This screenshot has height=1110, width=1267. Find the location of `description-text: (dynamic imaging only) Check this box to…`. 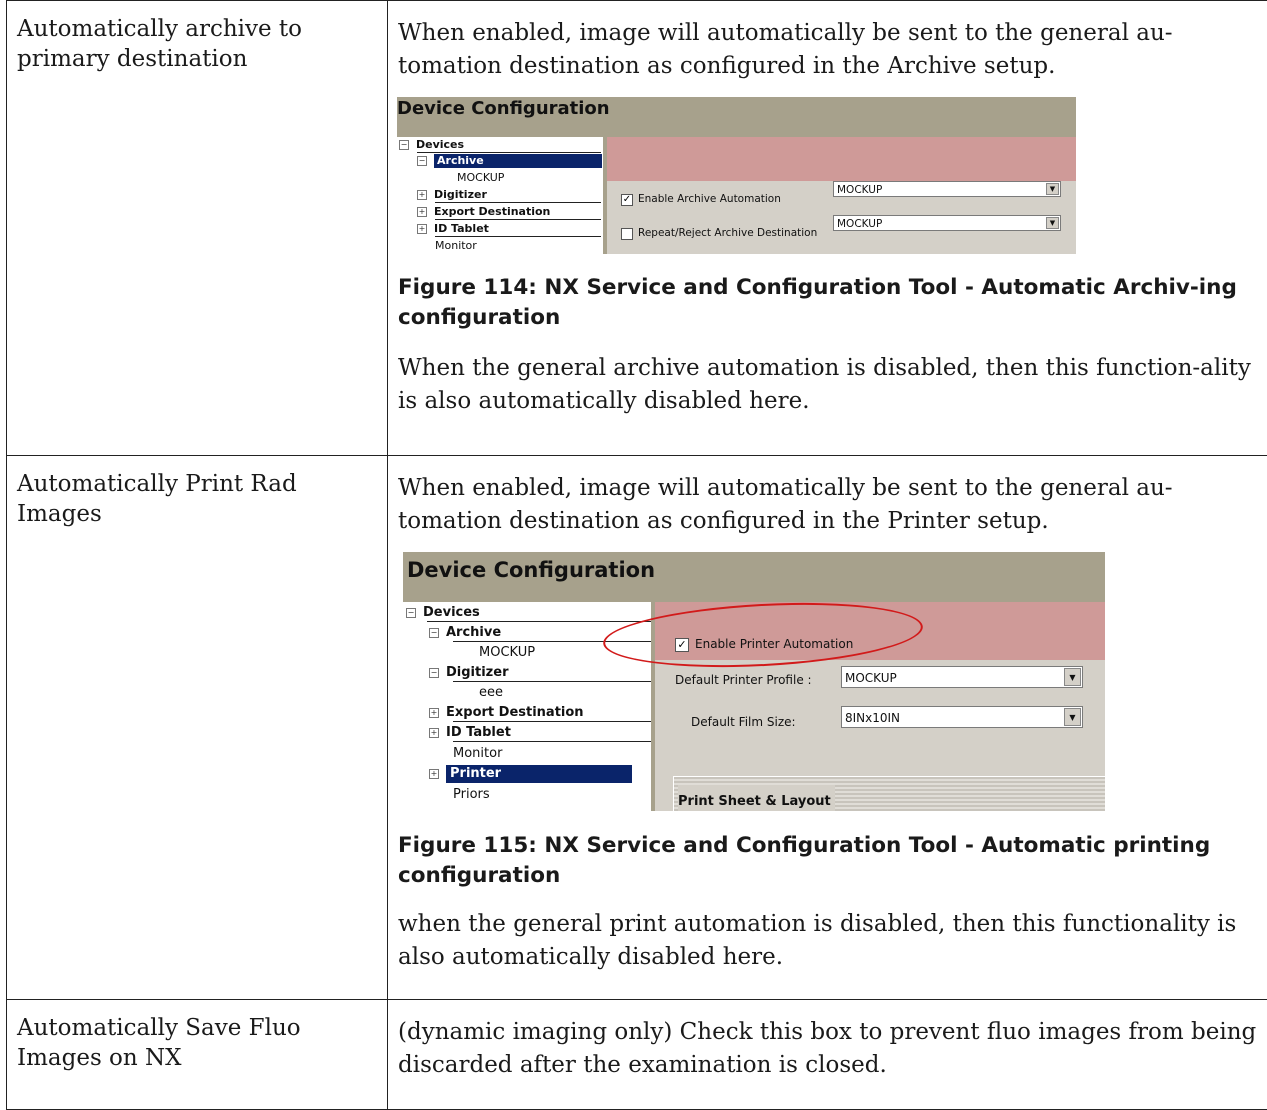

description-text: (dynamic imaging only) Check this box to… is located at coordinates (827, 1049).